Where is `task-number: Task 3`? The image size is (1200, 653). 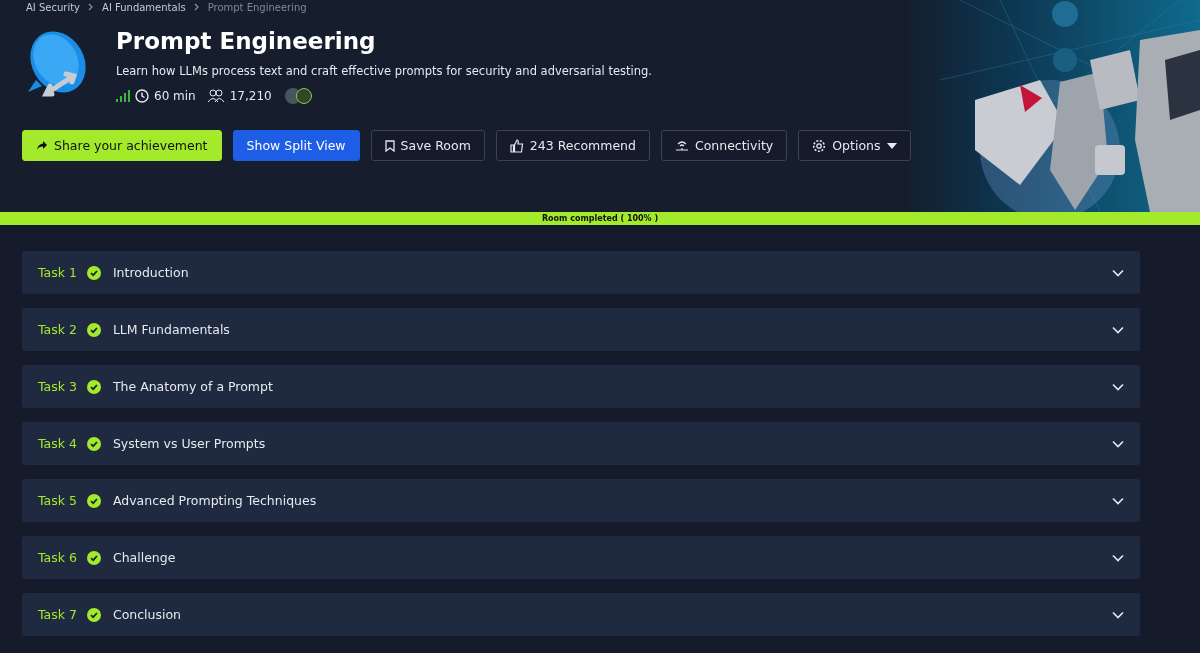
task-number: Task 3 is located at coordinates (57, 386).